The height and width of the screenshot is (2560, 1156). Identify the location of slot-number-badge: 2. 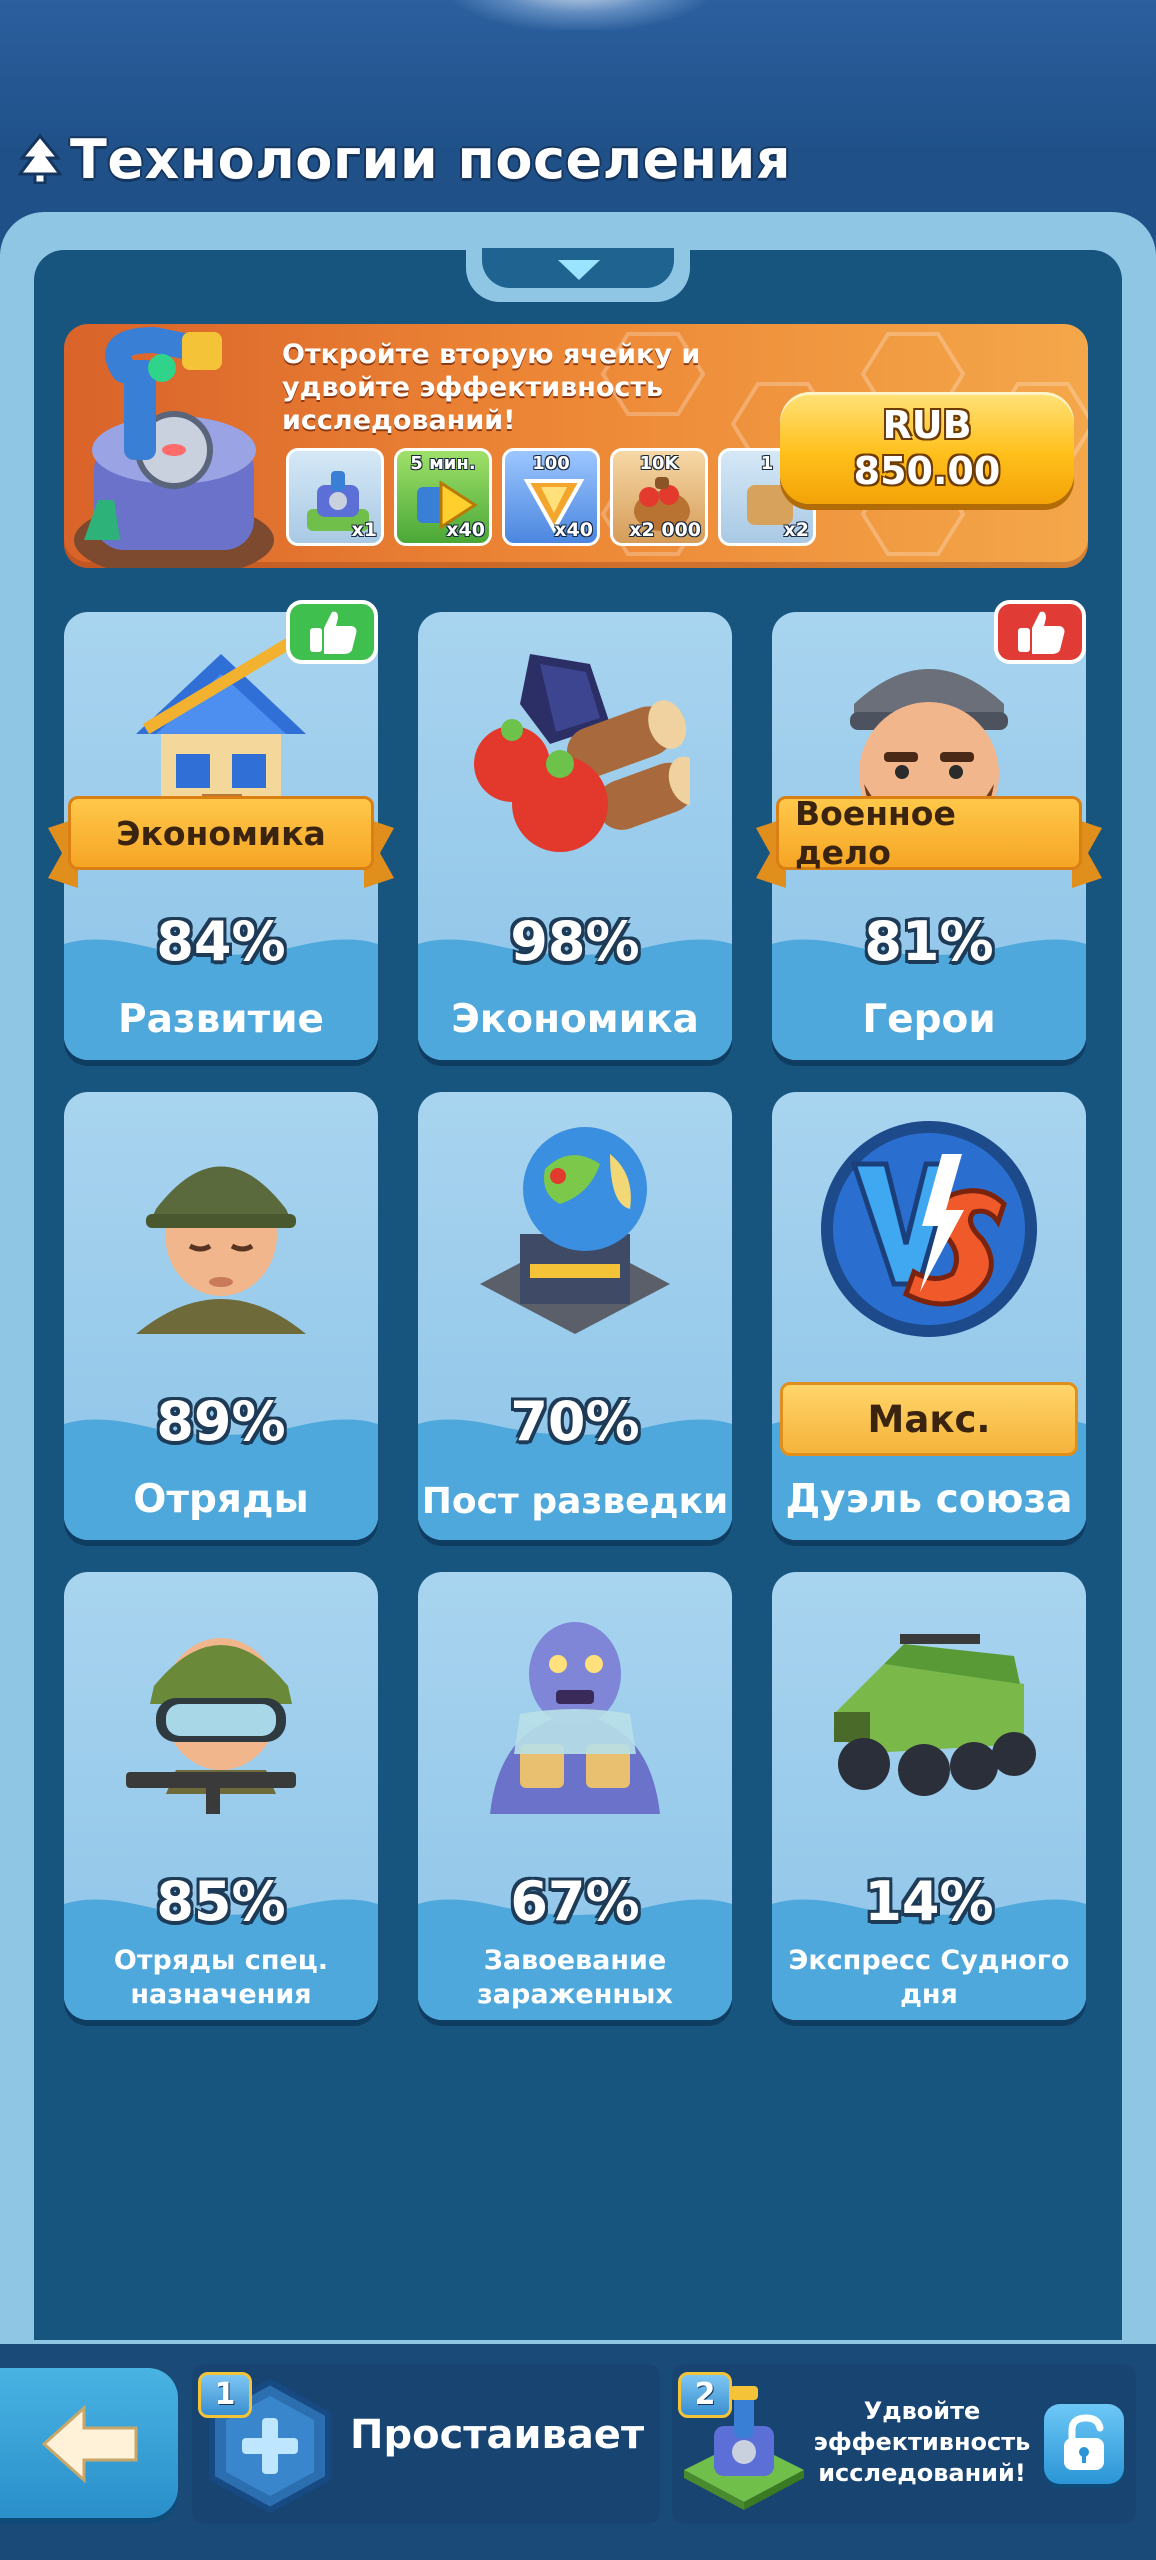
(705, 2395).